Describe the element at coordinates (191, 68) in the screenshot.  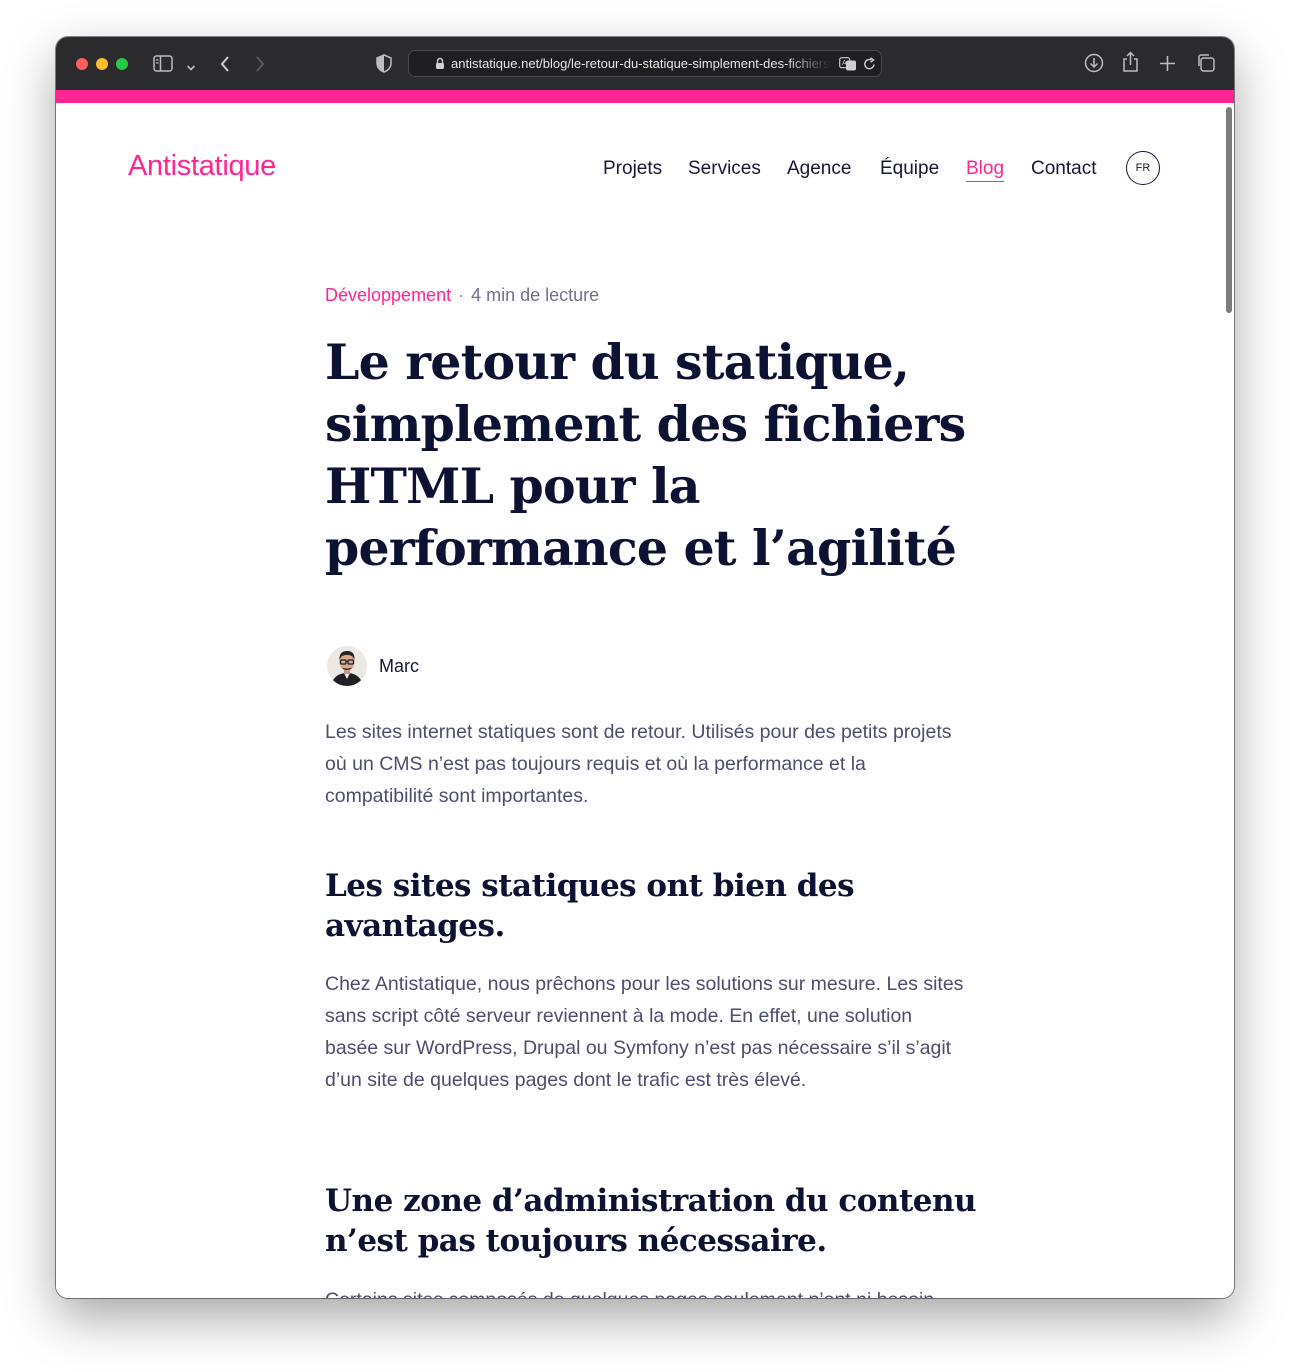
I see `chevron-down-icon` at that location.